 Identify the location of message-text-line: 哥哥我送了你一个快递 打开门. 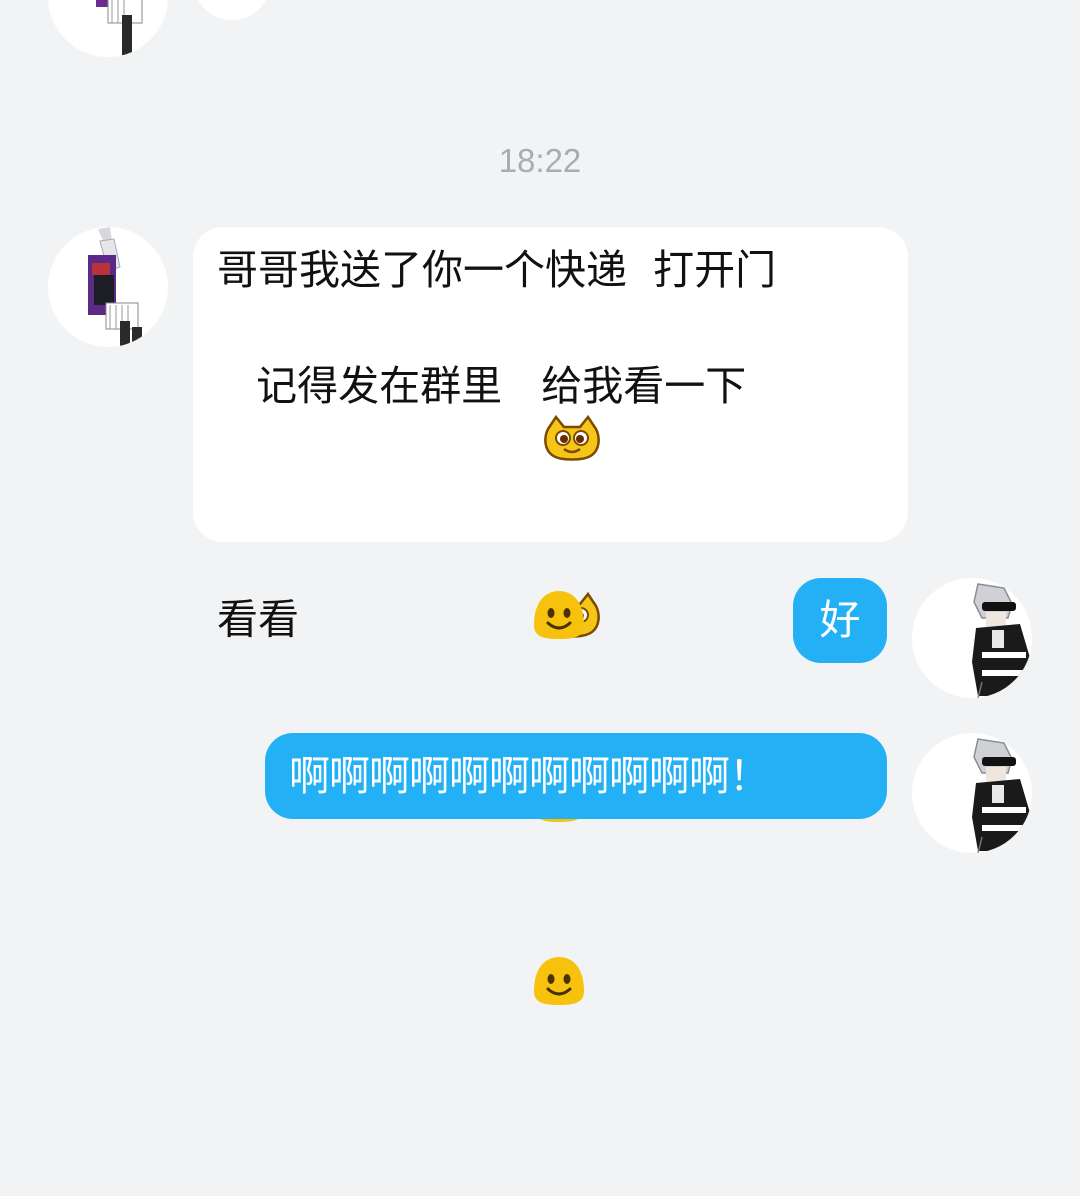
(497, 270).